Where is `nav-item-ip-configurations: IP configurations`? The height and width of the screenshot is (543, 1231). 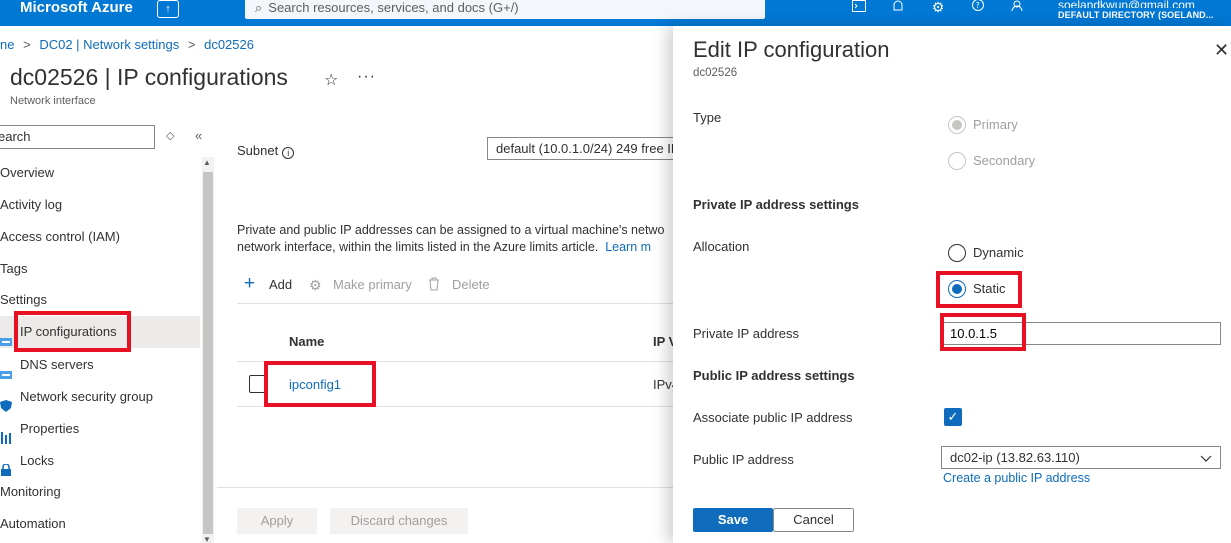
nav-item-ip-configurations: IP configurations is located at coordinates (100, 332).